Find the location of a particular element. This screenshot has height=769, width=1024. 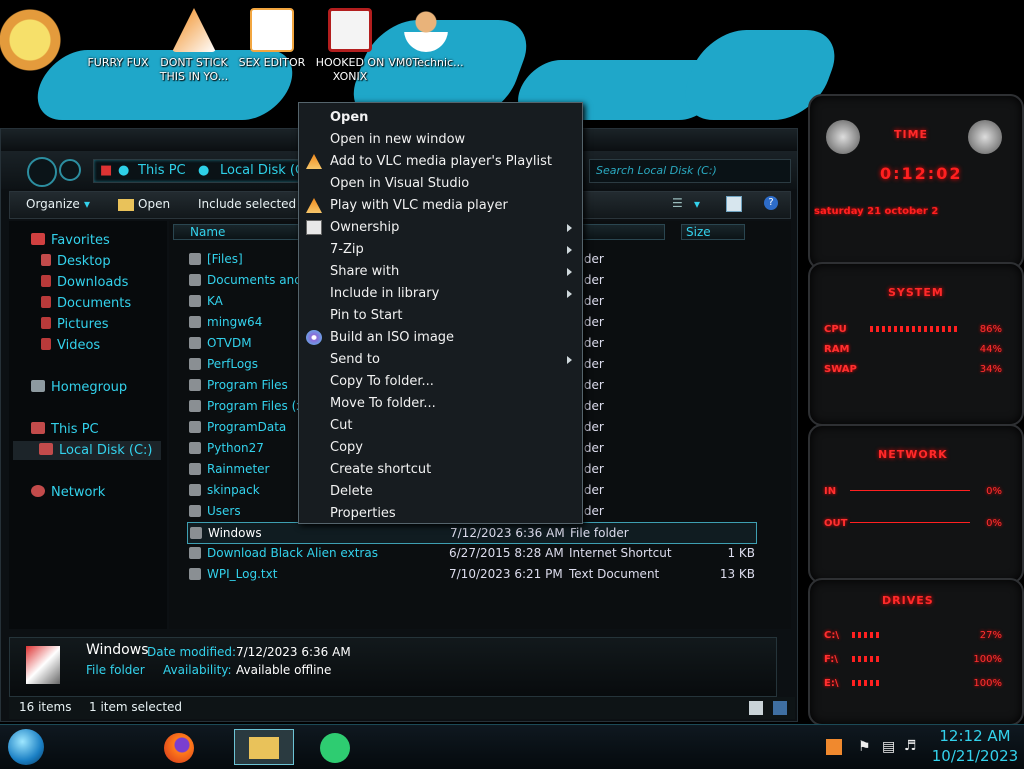

breadcrumb-local-disk: Local Disk (C:) is located at coordinates (260, 170).